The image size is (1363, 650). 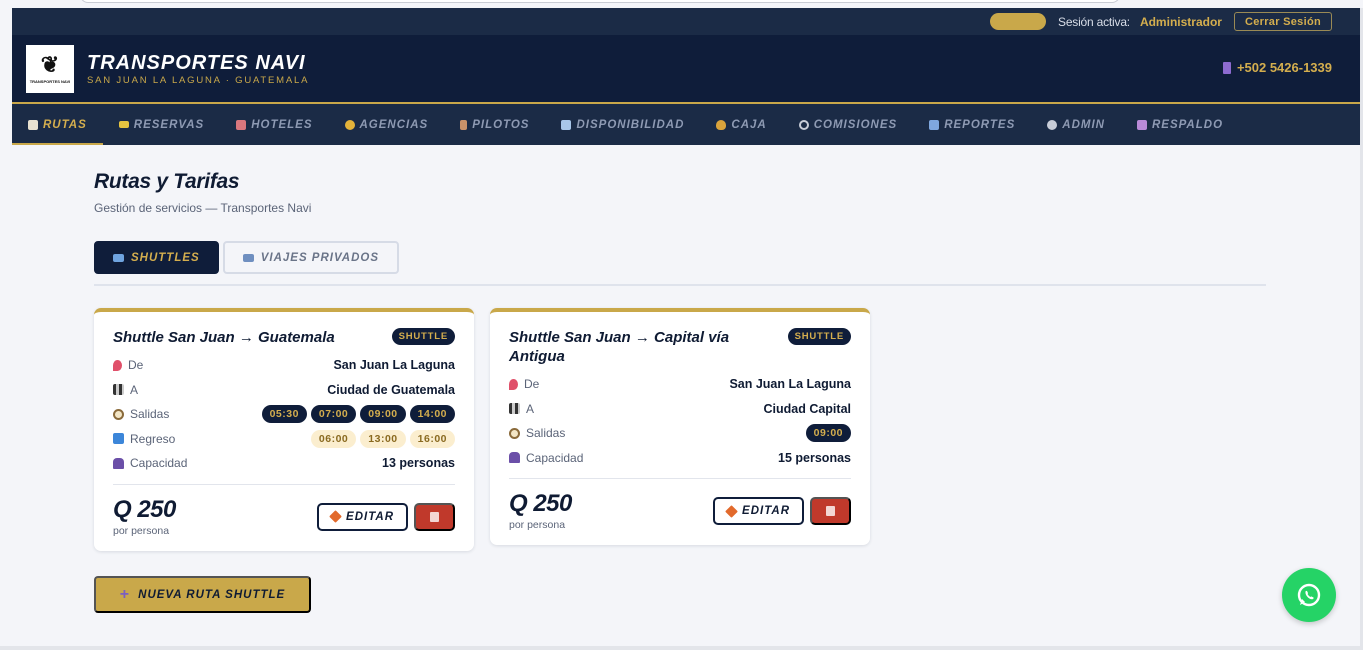 I want to click on nav-item-caja: CAJA, so click(x=741, y=124).